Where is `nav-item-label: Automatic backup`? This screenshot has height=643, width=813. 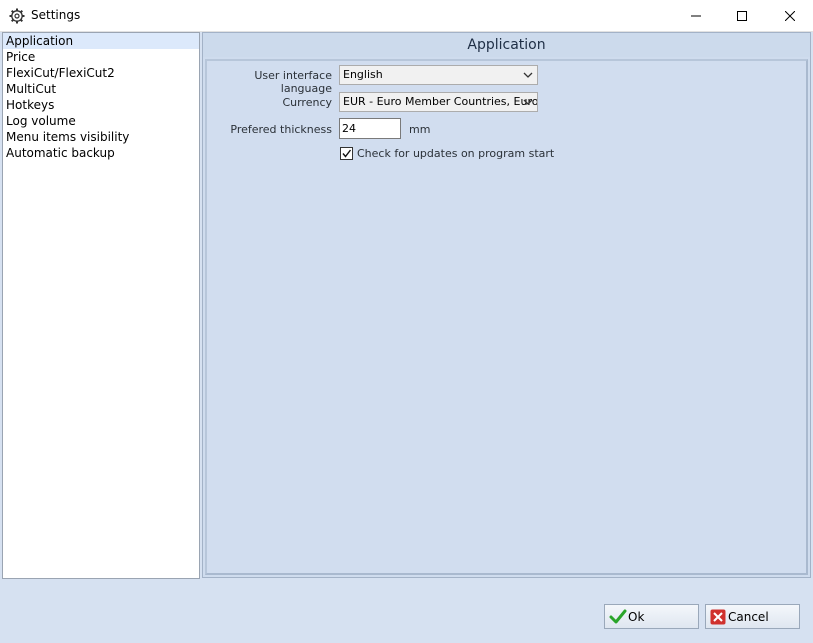 nav-item-label: Automatic backup is located at coordinates (60, 153).